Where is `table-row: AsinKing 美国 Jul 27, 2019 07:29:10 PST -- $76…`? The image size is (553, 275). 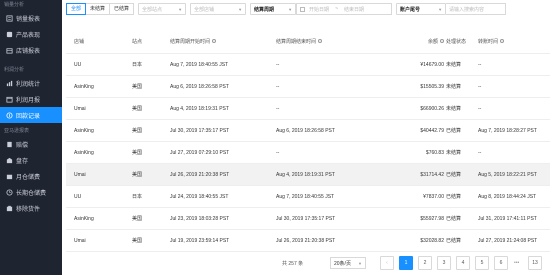
table-row: AsinKing 美国 Jul 27, 2019 07:29:10 PST -- $76… is located at coordinates (308, 153).